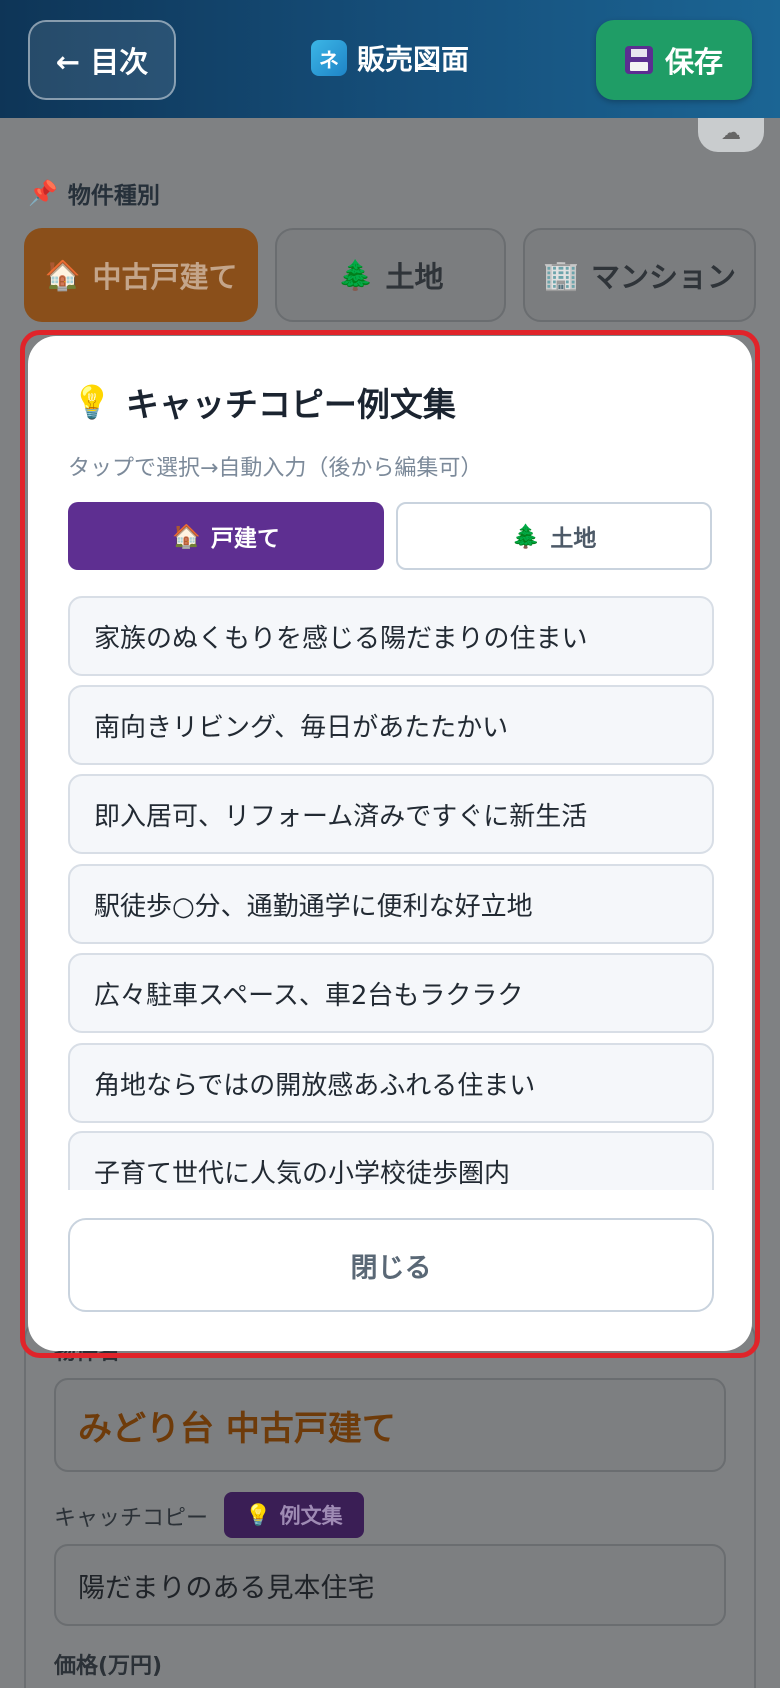 This screenshot has height=1688, width=780. What do you see at coordinates (731, 132) in the screenshot?
I see `cloud-icon: ☁` at bounding box center [731, 132].